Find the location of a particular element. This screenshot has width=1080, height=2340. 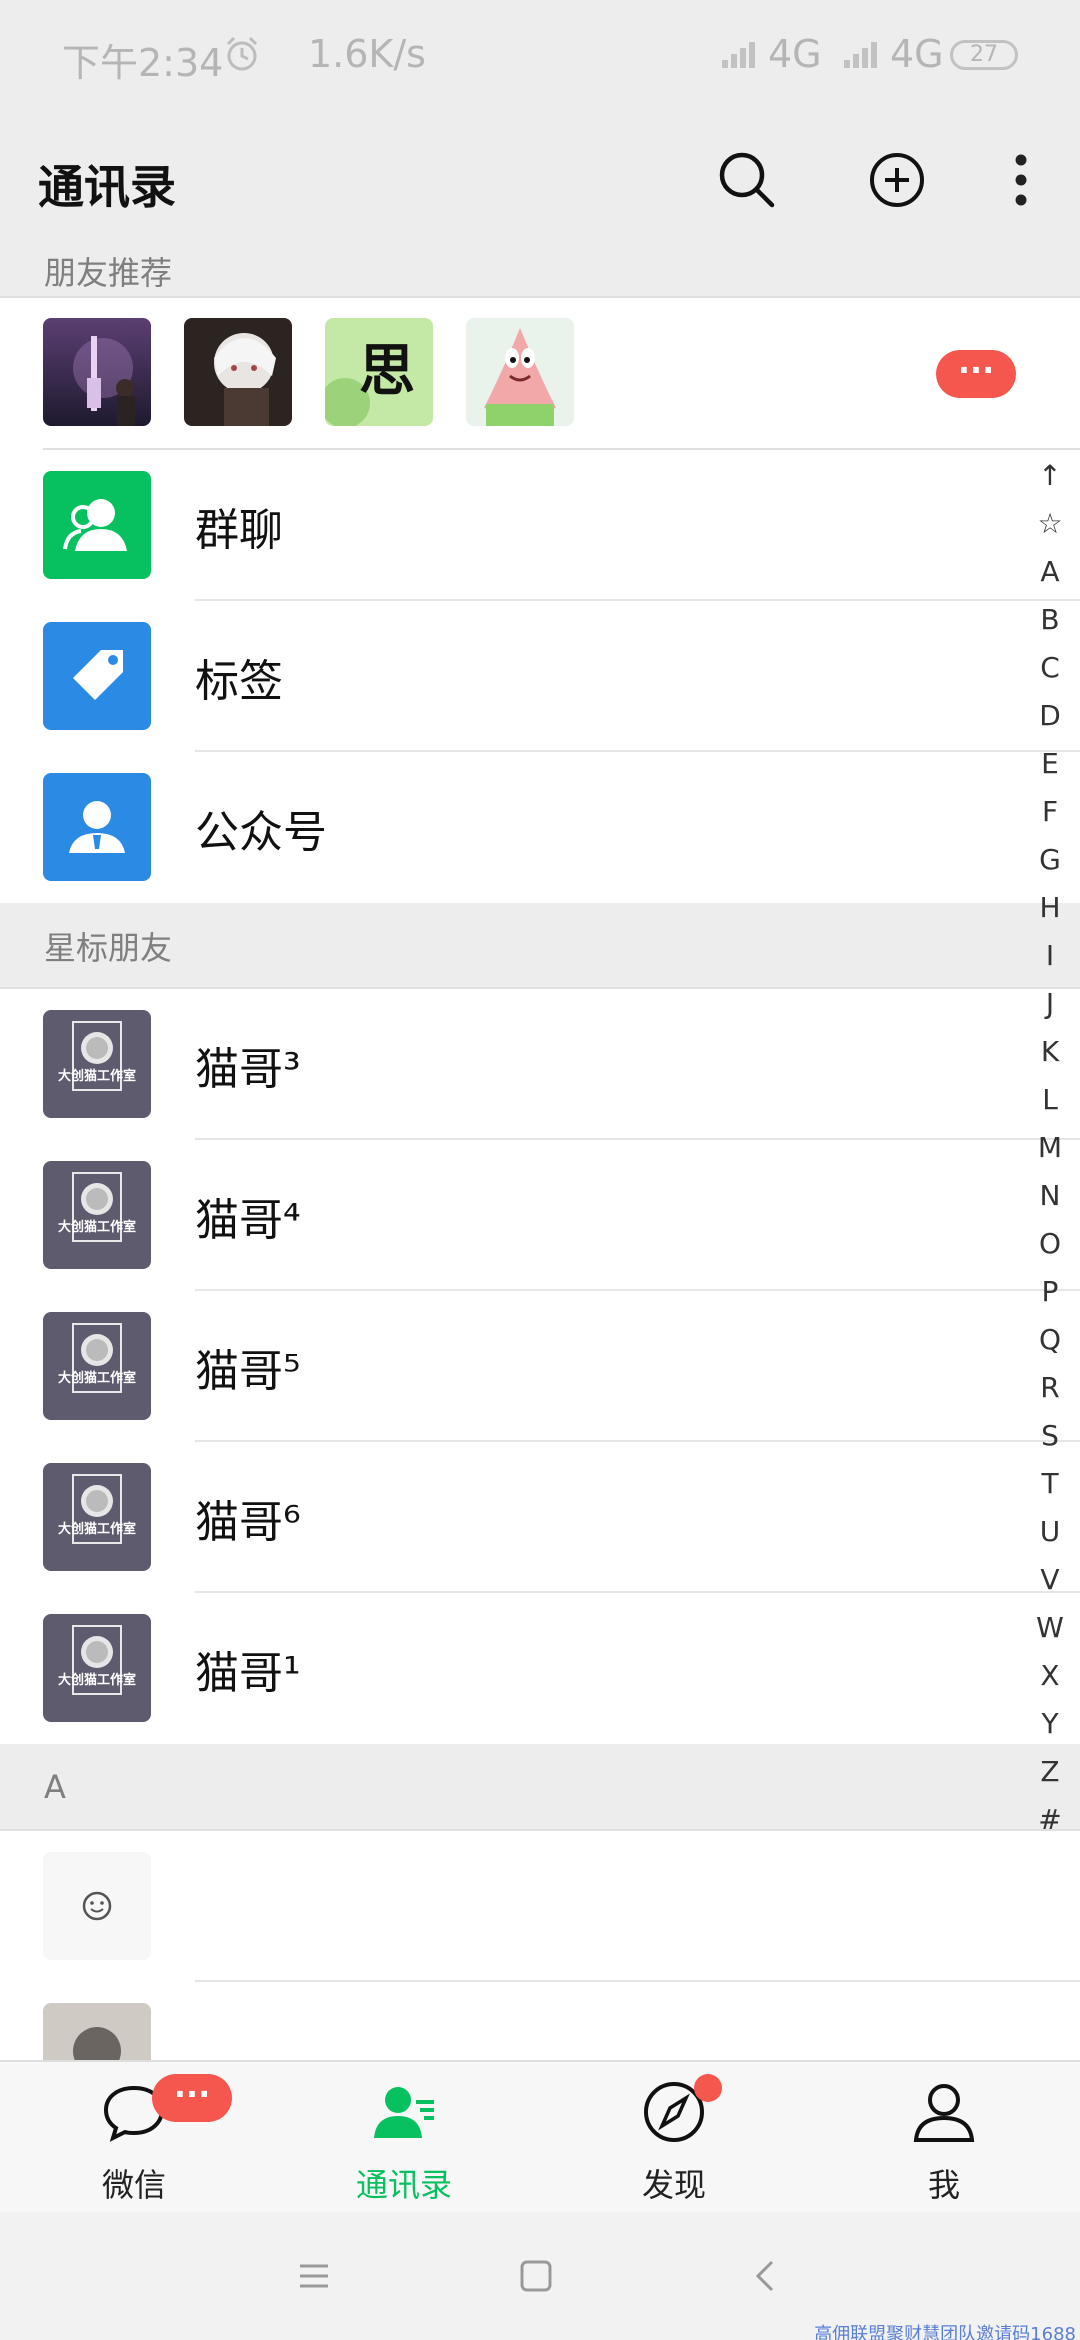

person-icon is located at coordinates (944, 2113).